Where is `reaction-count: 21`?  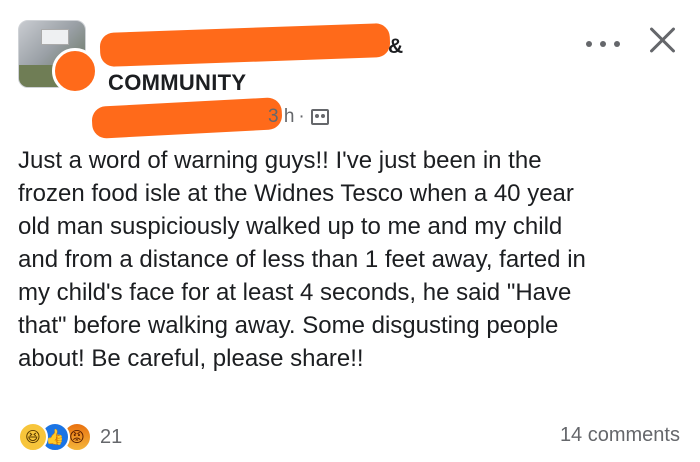
reaction-count: 21 is located at coordinates (111, 437).